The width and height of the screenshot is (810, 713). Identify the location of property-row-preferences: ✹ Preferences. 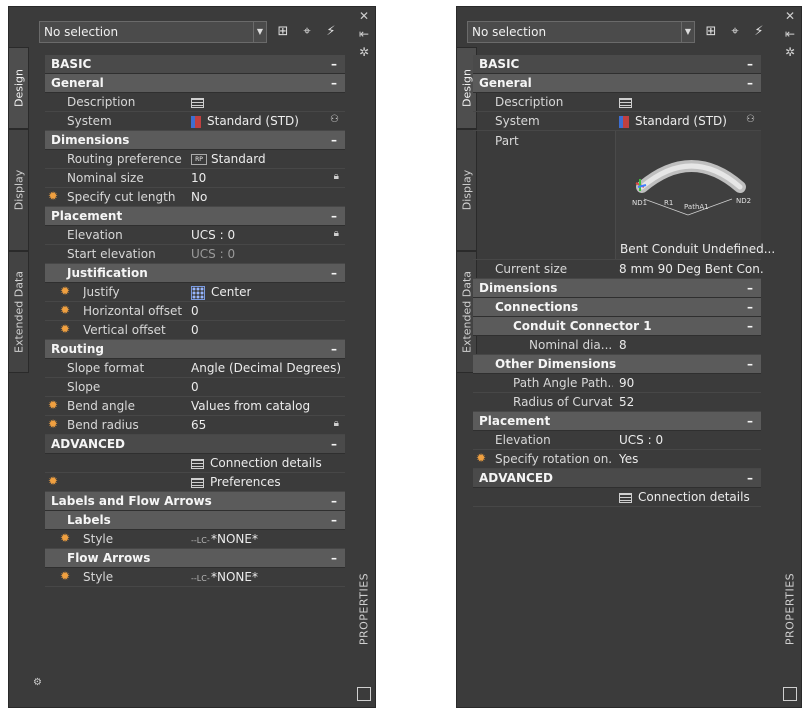
(195, 482).